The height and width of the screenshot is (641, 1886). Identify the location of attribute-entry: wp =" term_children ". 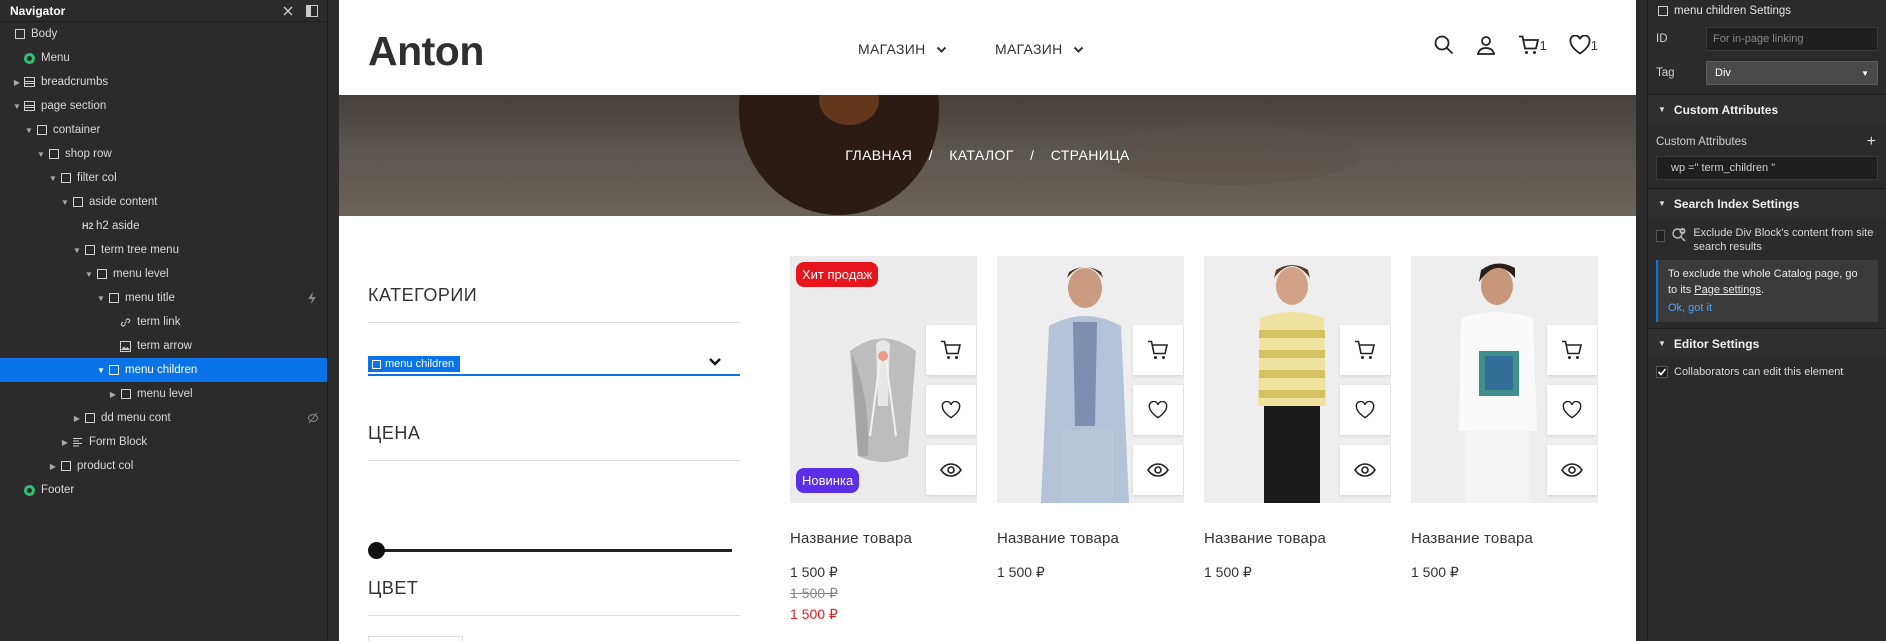
(1767, 168).